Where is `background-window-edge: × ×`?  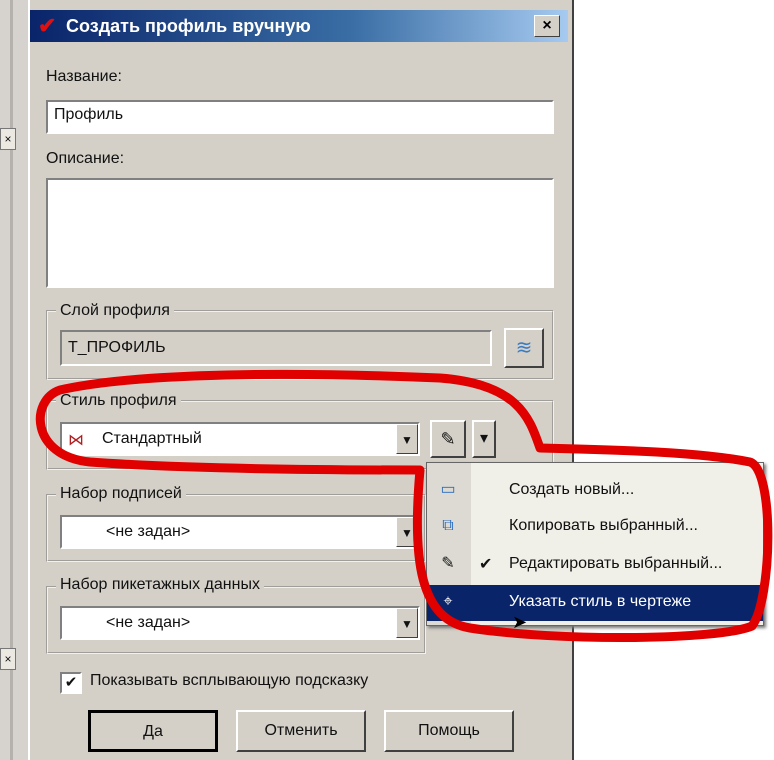 background-window-edge: × × is located at coordinates (14, 380).